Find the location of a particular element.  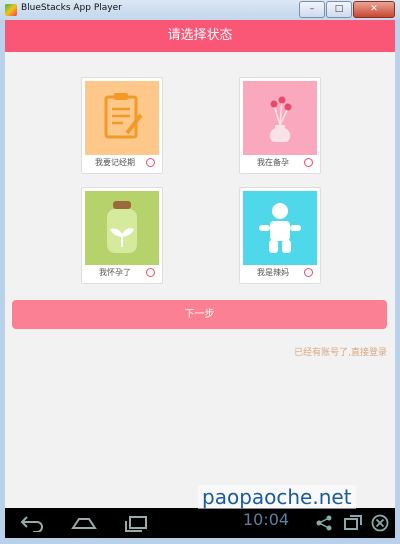

home-icon is located at coordinates (84, 523).